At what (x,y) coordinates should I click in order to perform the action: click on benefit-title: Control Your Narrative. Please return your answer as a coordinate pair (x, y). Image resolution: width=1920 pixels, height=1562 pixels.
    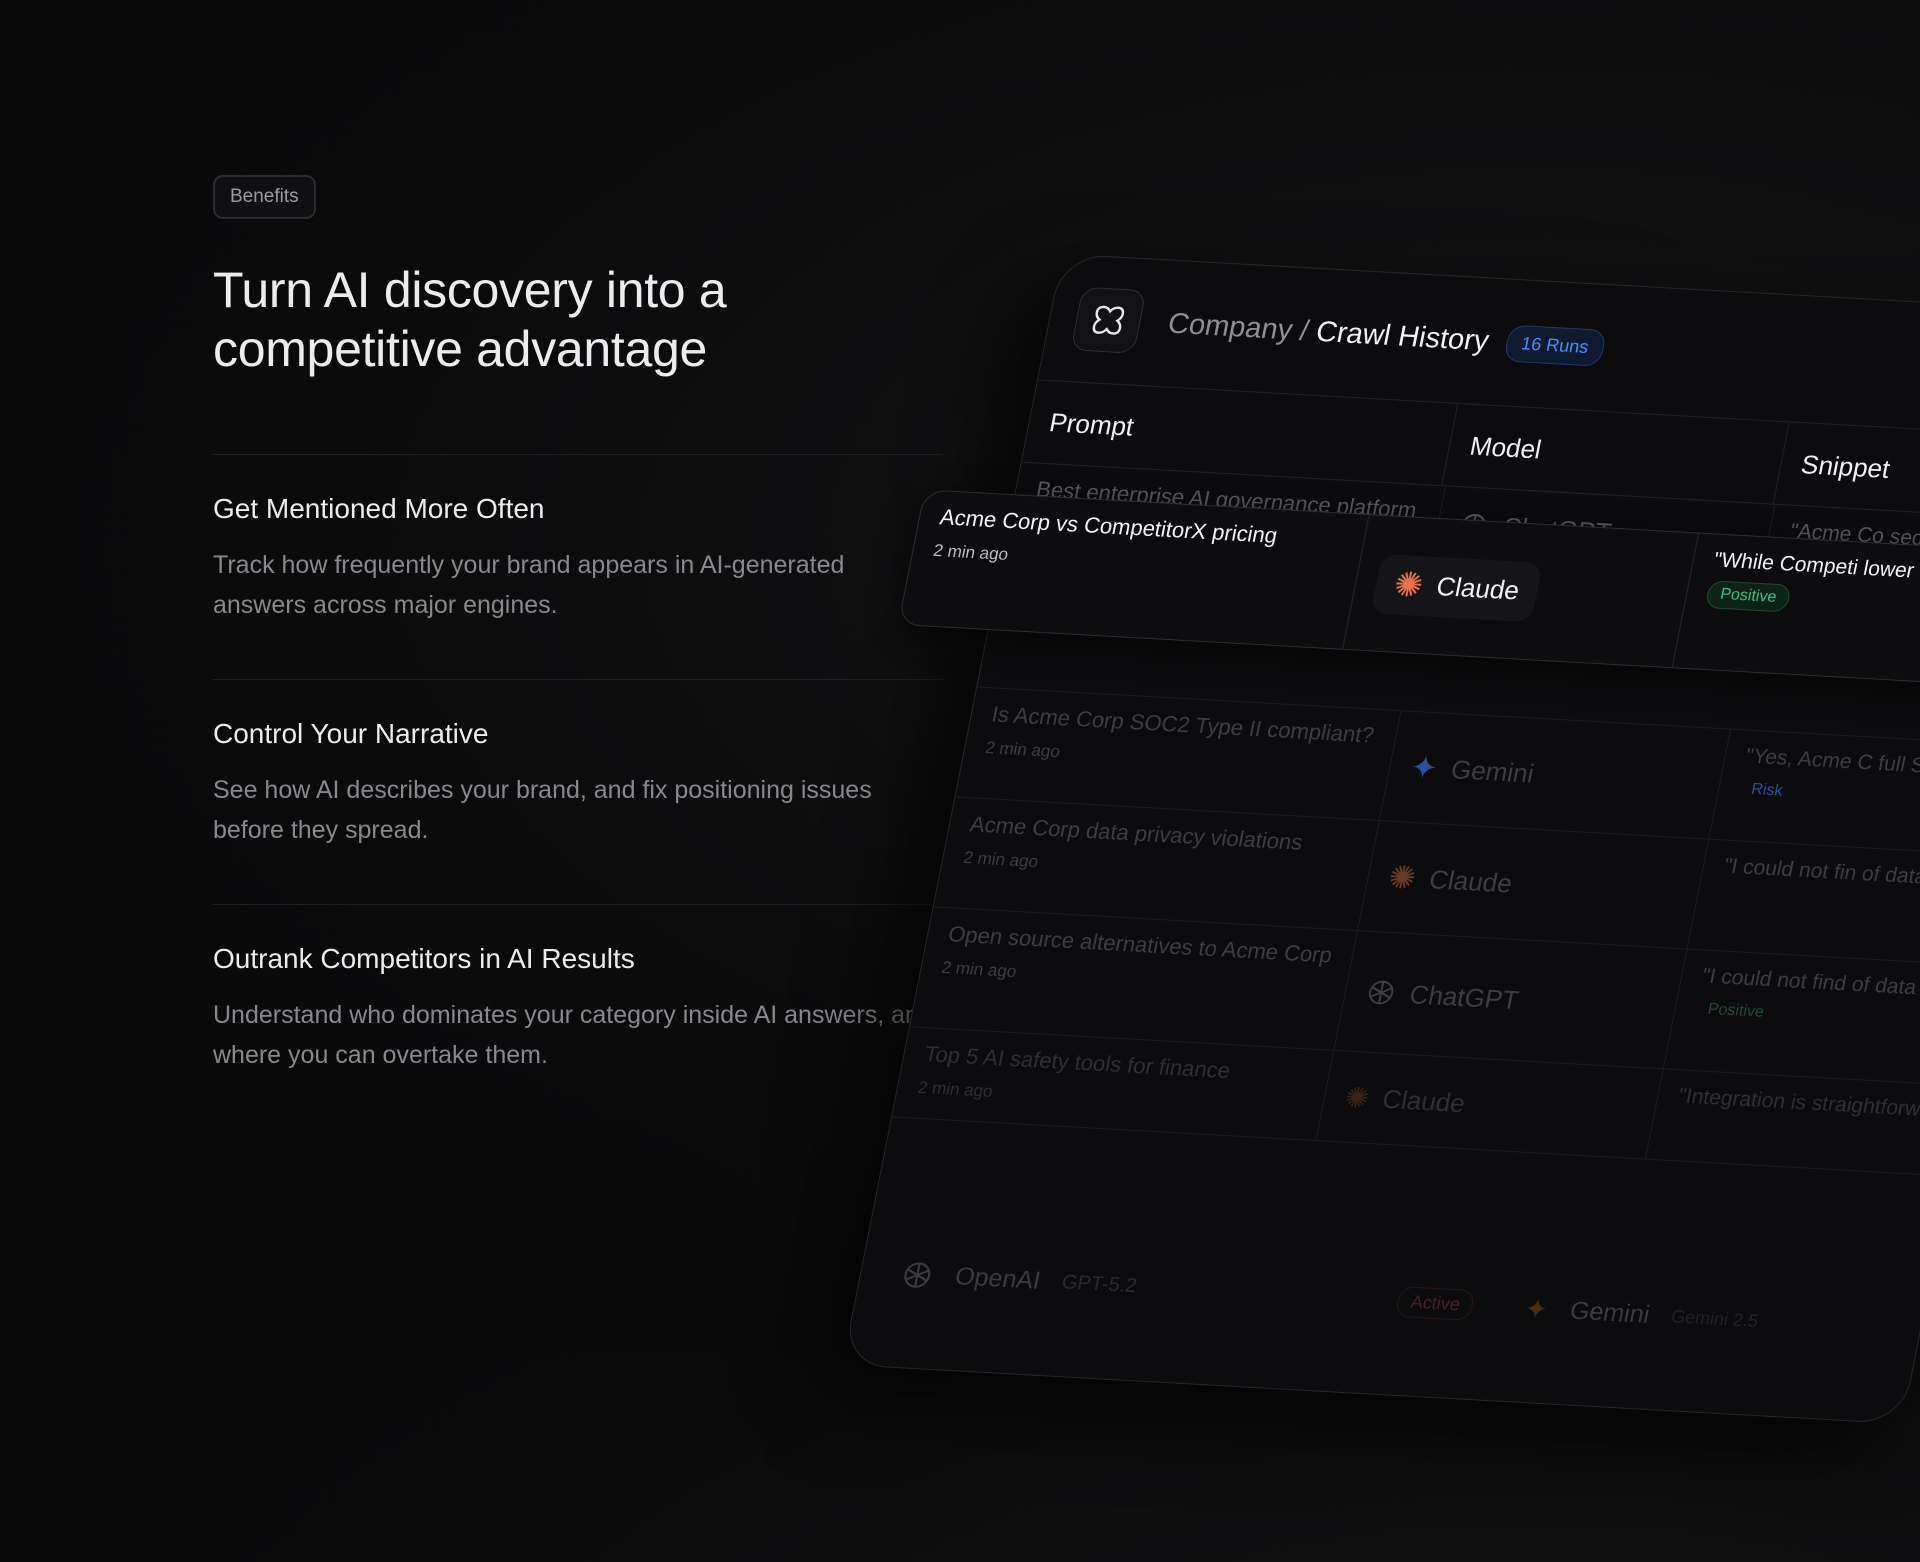
    Looking at the image, I should click on (351, 733).